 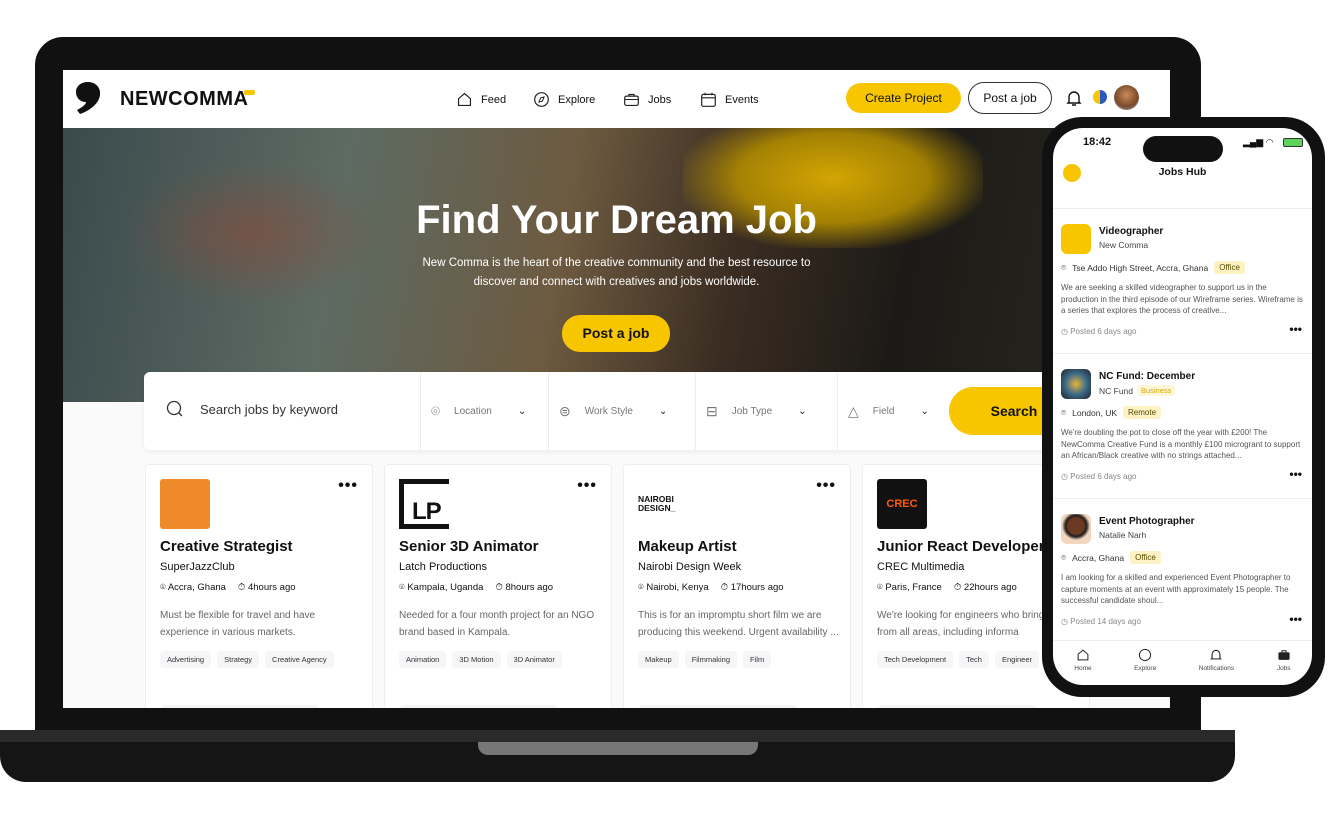 What do you see at coordinates (1182, 172) in the screenshot?
I see `phone-page-title: Jobs Hub` at bounding box center [1182, 172].